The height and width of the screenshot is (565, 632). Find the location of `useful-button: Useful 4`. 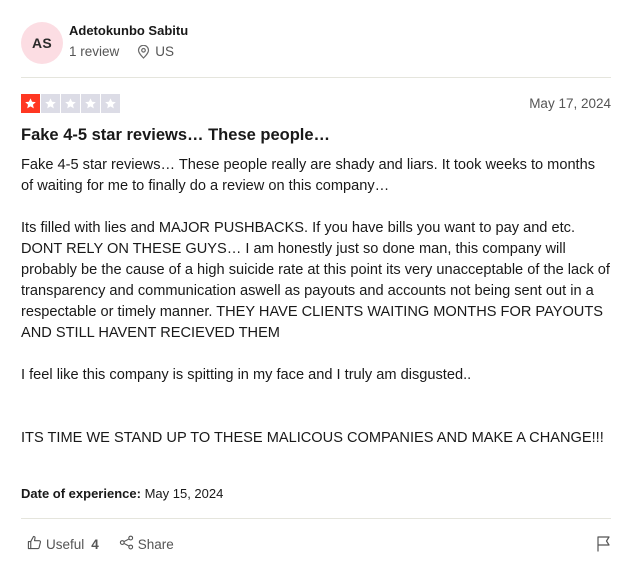

useful-button: Useful 4 is located at coordinates (63, 544).